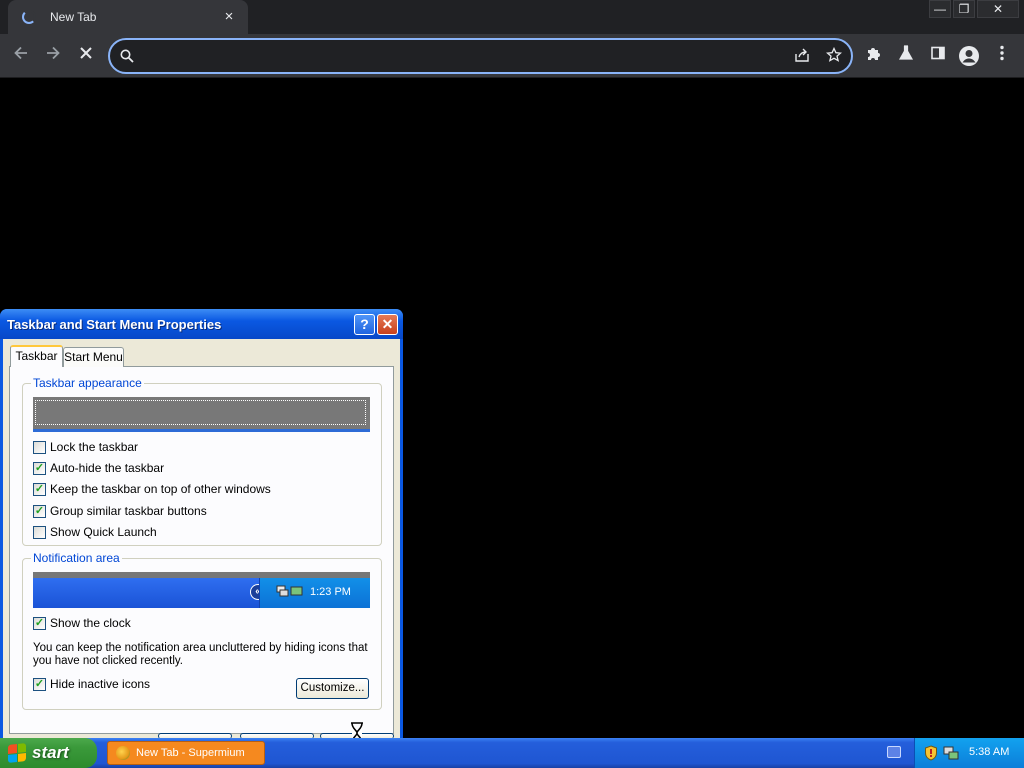 The height and width of the screenshot is (768, 1024). What do you see at coordinates (998, 9) in the screenshot?
I see `window-close-button: ✕` at bounding box center [998, 9].